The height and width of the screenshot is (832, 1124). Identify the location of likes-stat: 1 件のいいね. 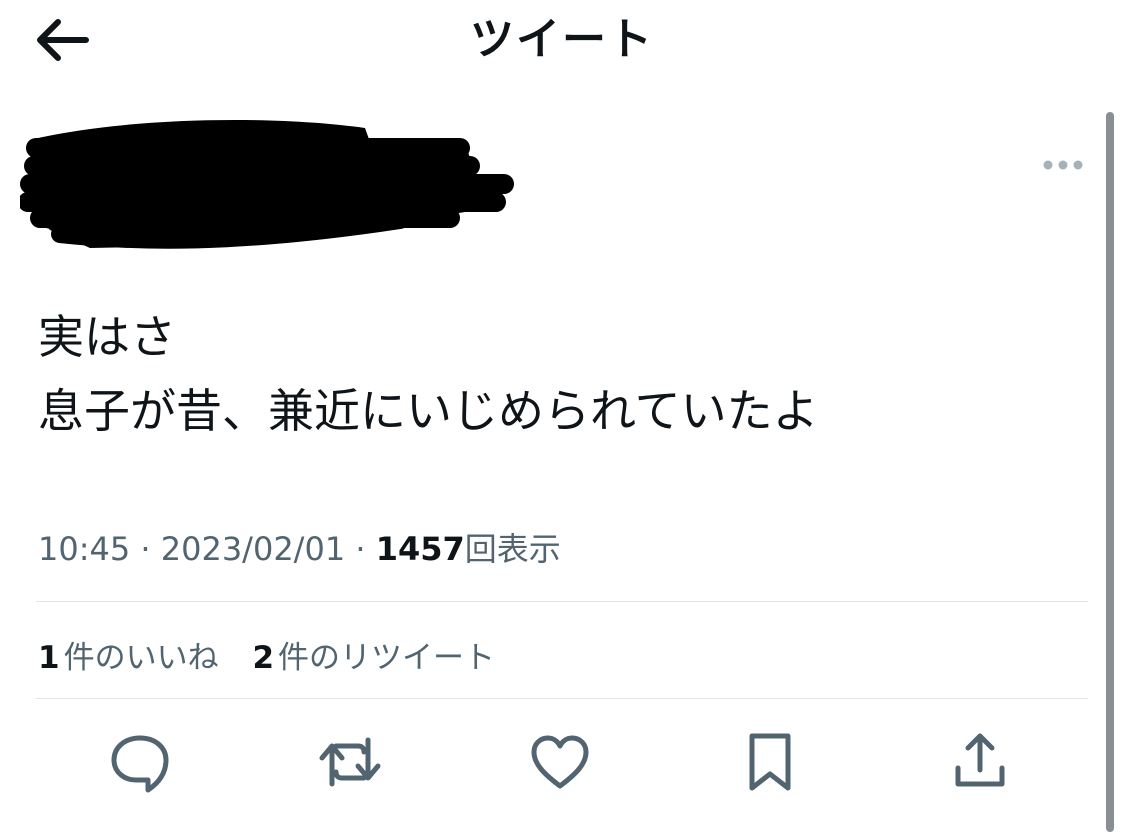
(128, 654).